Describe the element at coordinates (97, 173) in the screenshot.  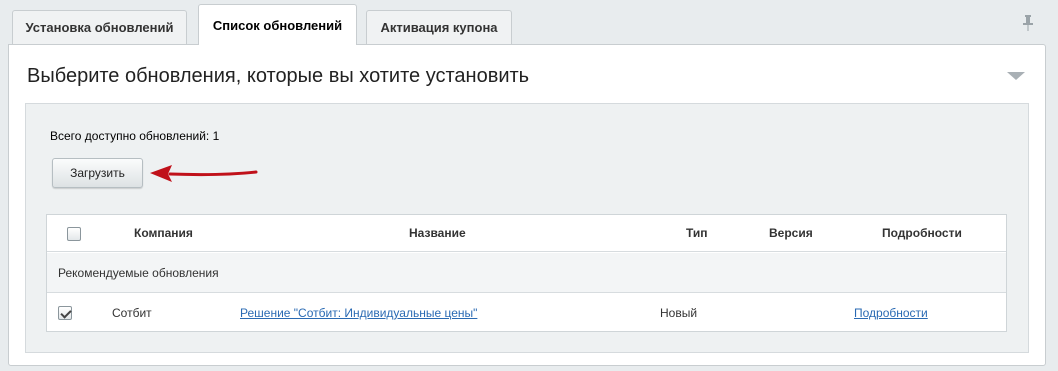
I see `load-button: Загрузить` at that location.